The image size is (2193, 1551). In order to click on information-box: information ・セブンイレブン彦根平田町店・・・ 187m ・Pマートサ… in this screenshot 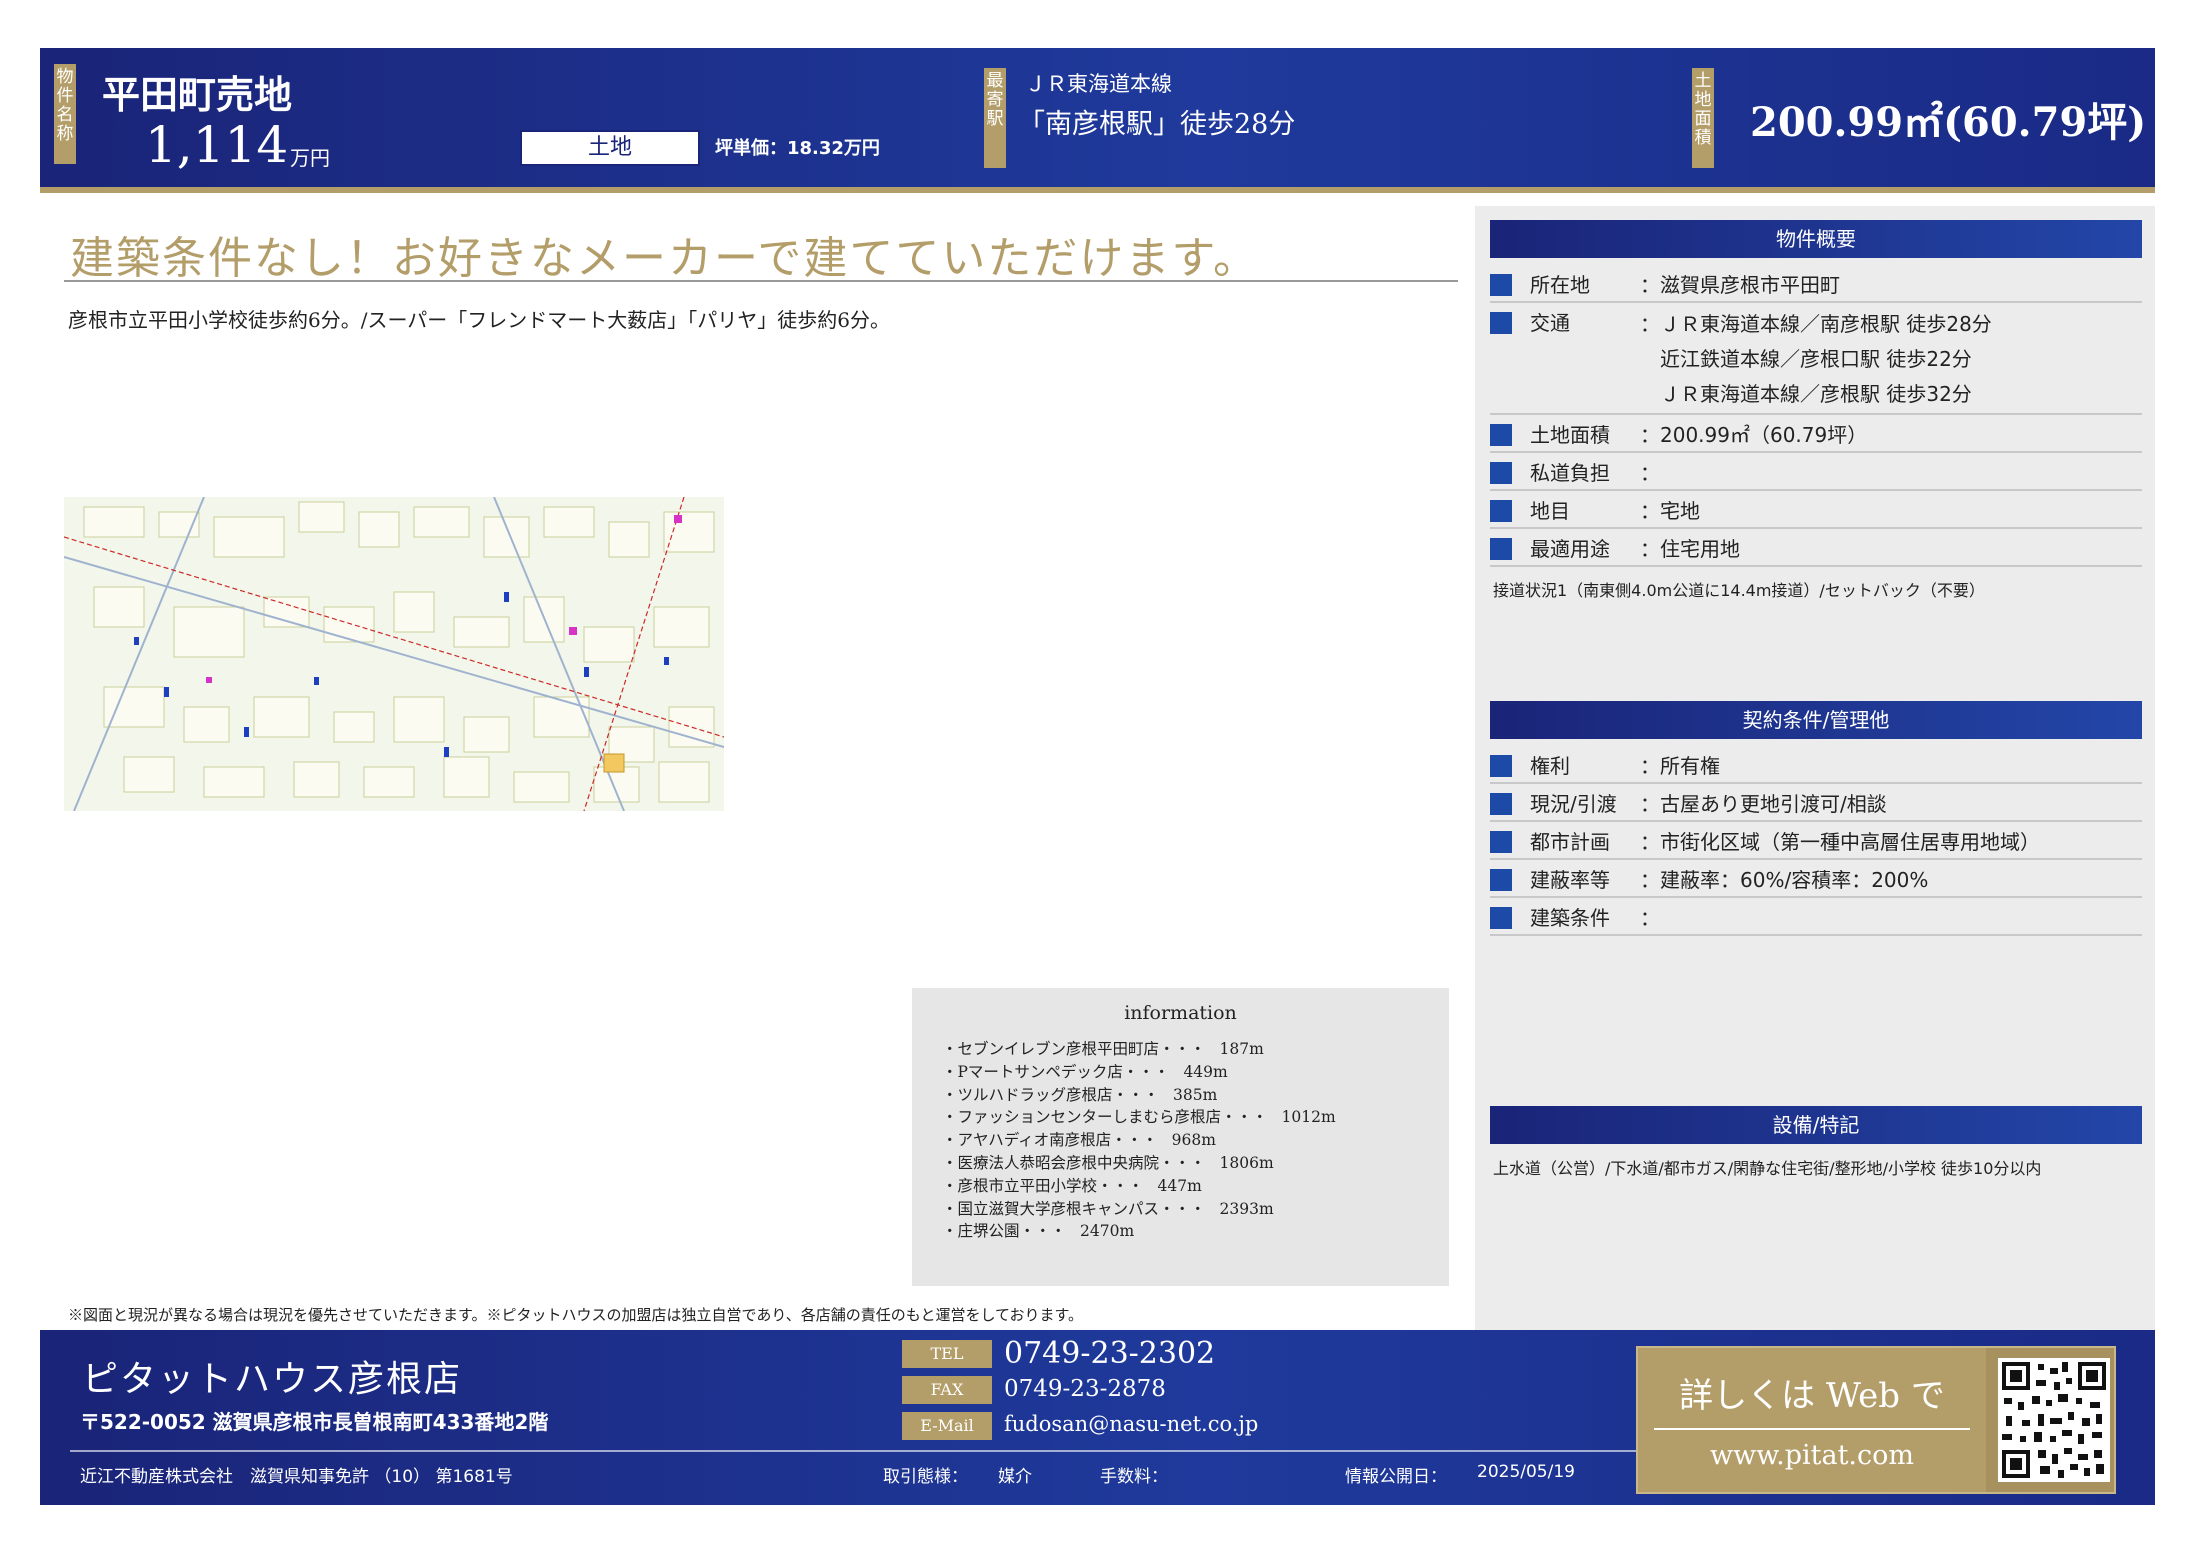, I will do `click(1180, 1137)`.